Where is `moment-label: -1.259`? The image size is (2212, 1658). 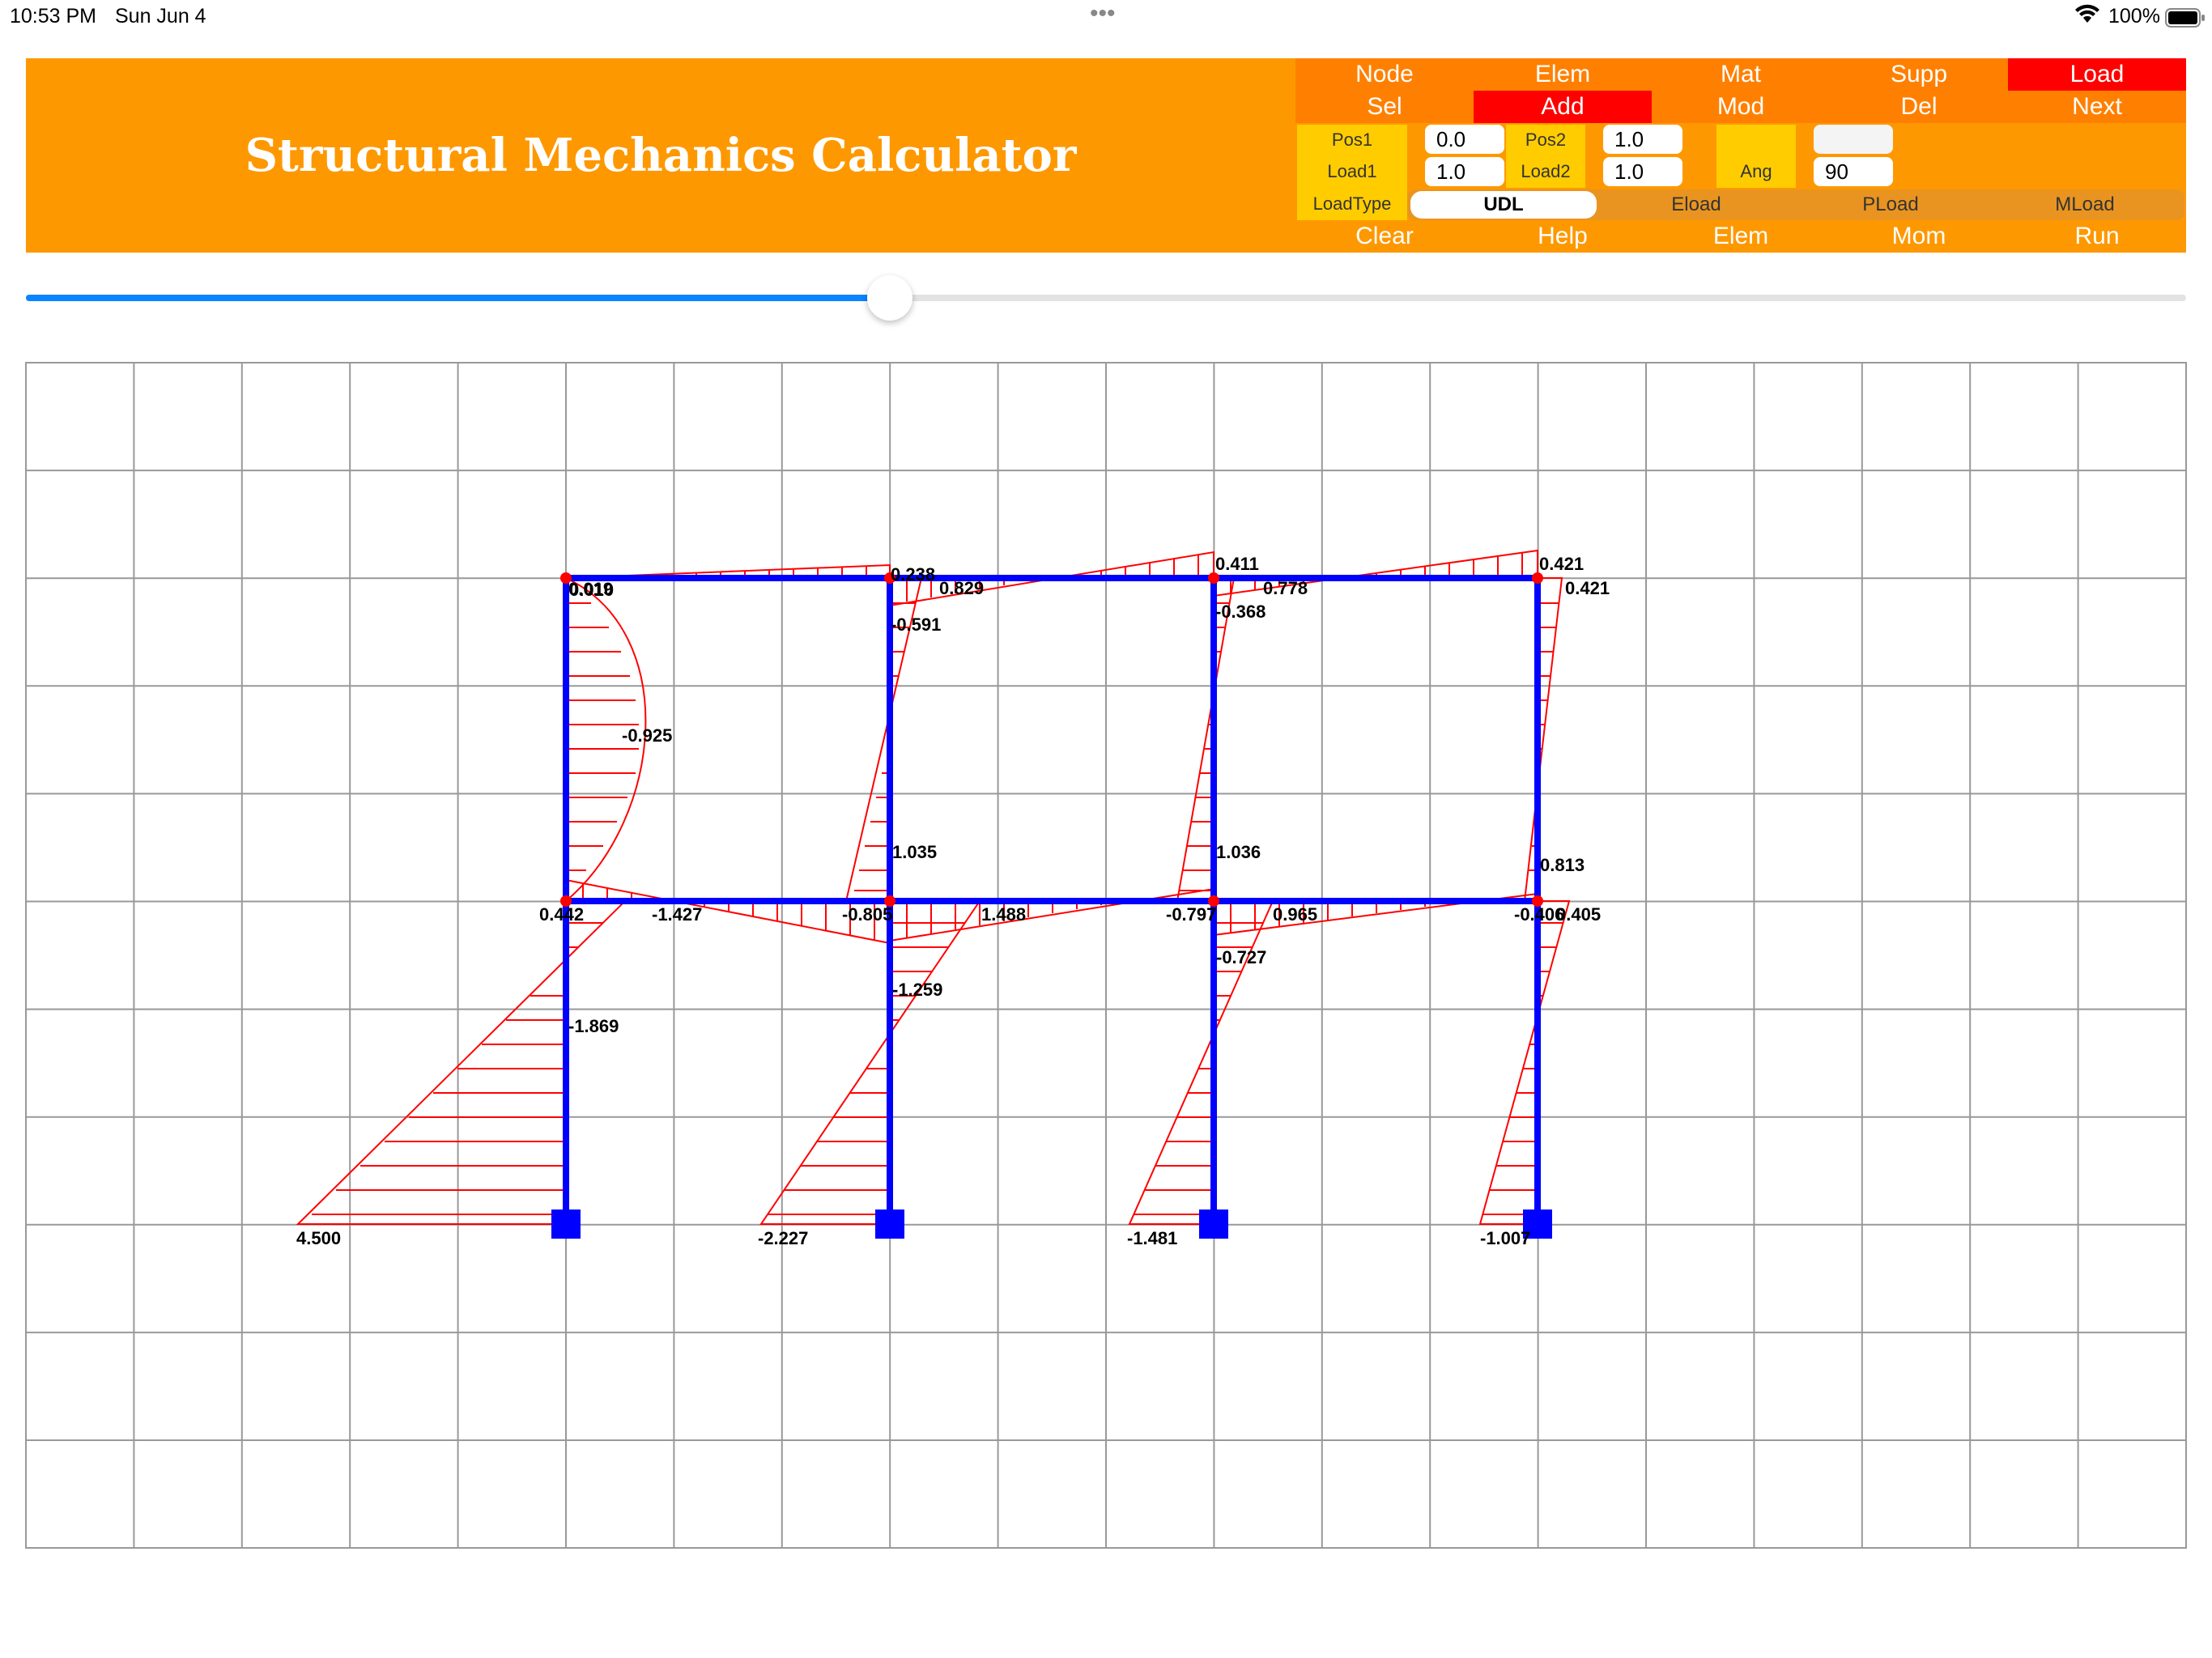
moment-label: -1.259 is located at coordinates (917, 990).